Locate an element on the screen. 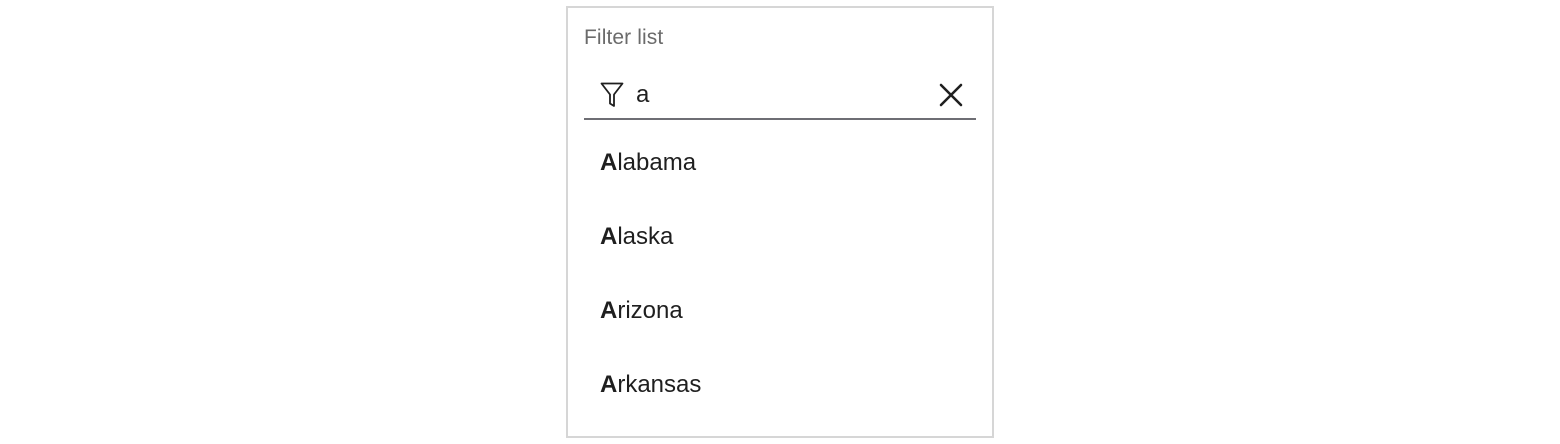  filter-search-field is located at coordinates (780, 95).